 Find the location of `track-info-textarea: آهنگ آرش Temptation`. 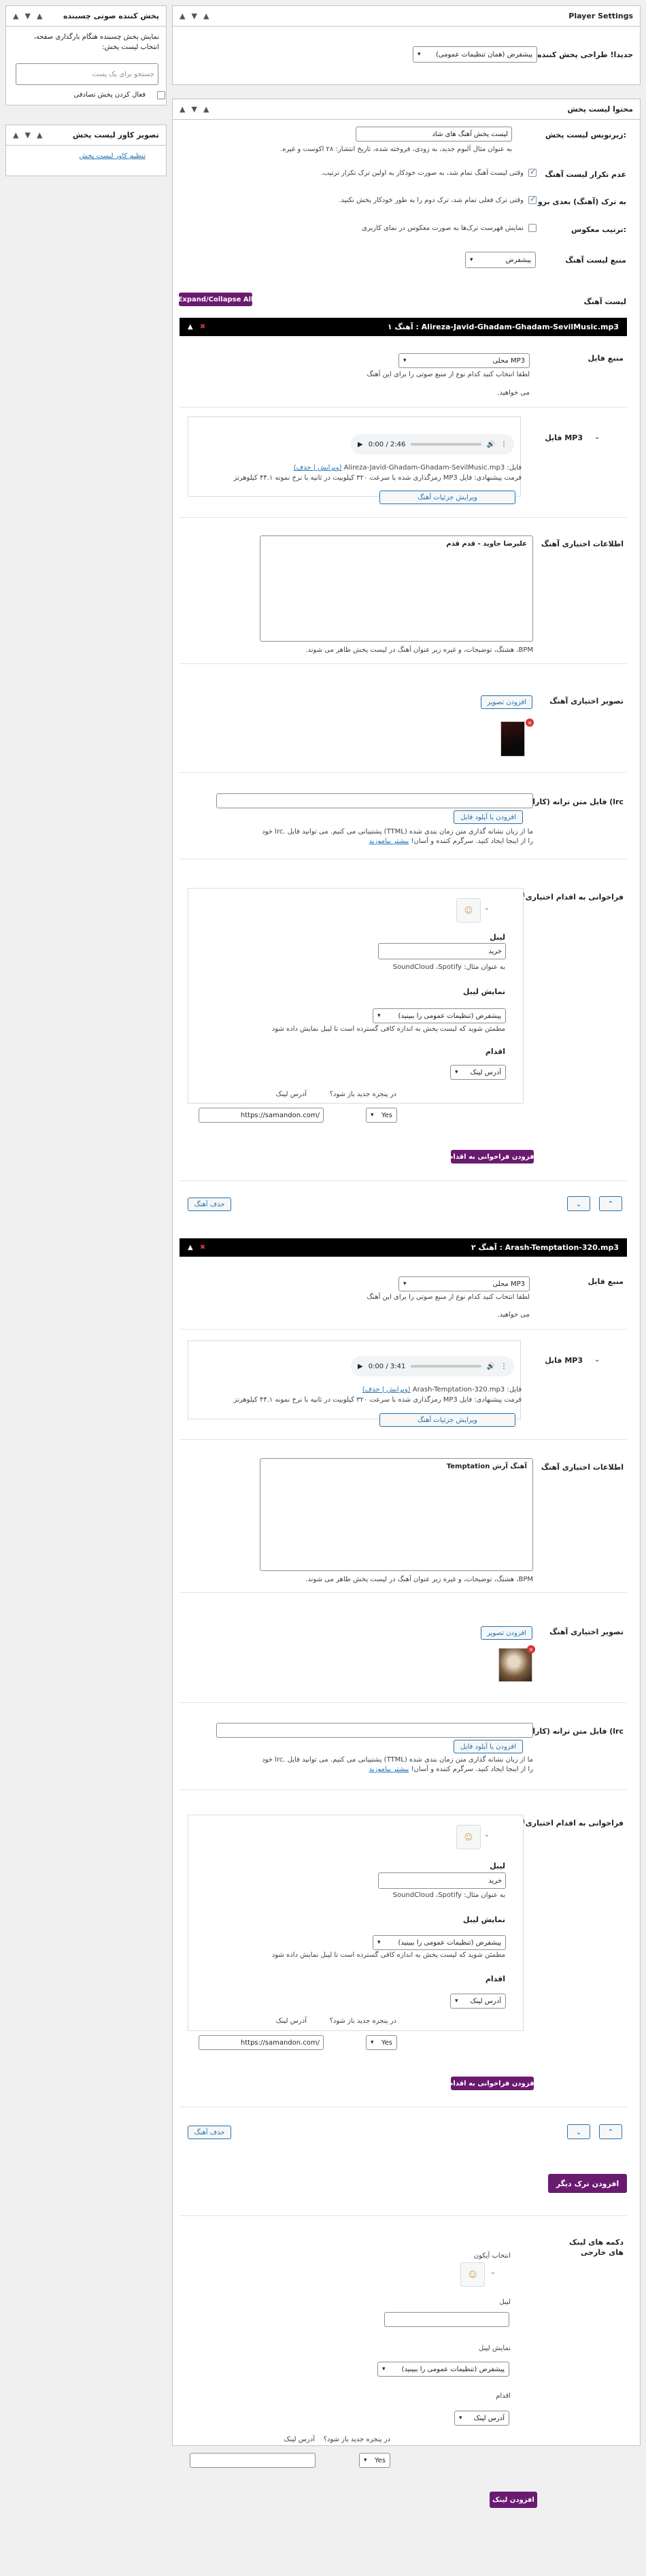

track-info-textarea: آهنگ آرش Temptation is located at coordinates (397, 1514).